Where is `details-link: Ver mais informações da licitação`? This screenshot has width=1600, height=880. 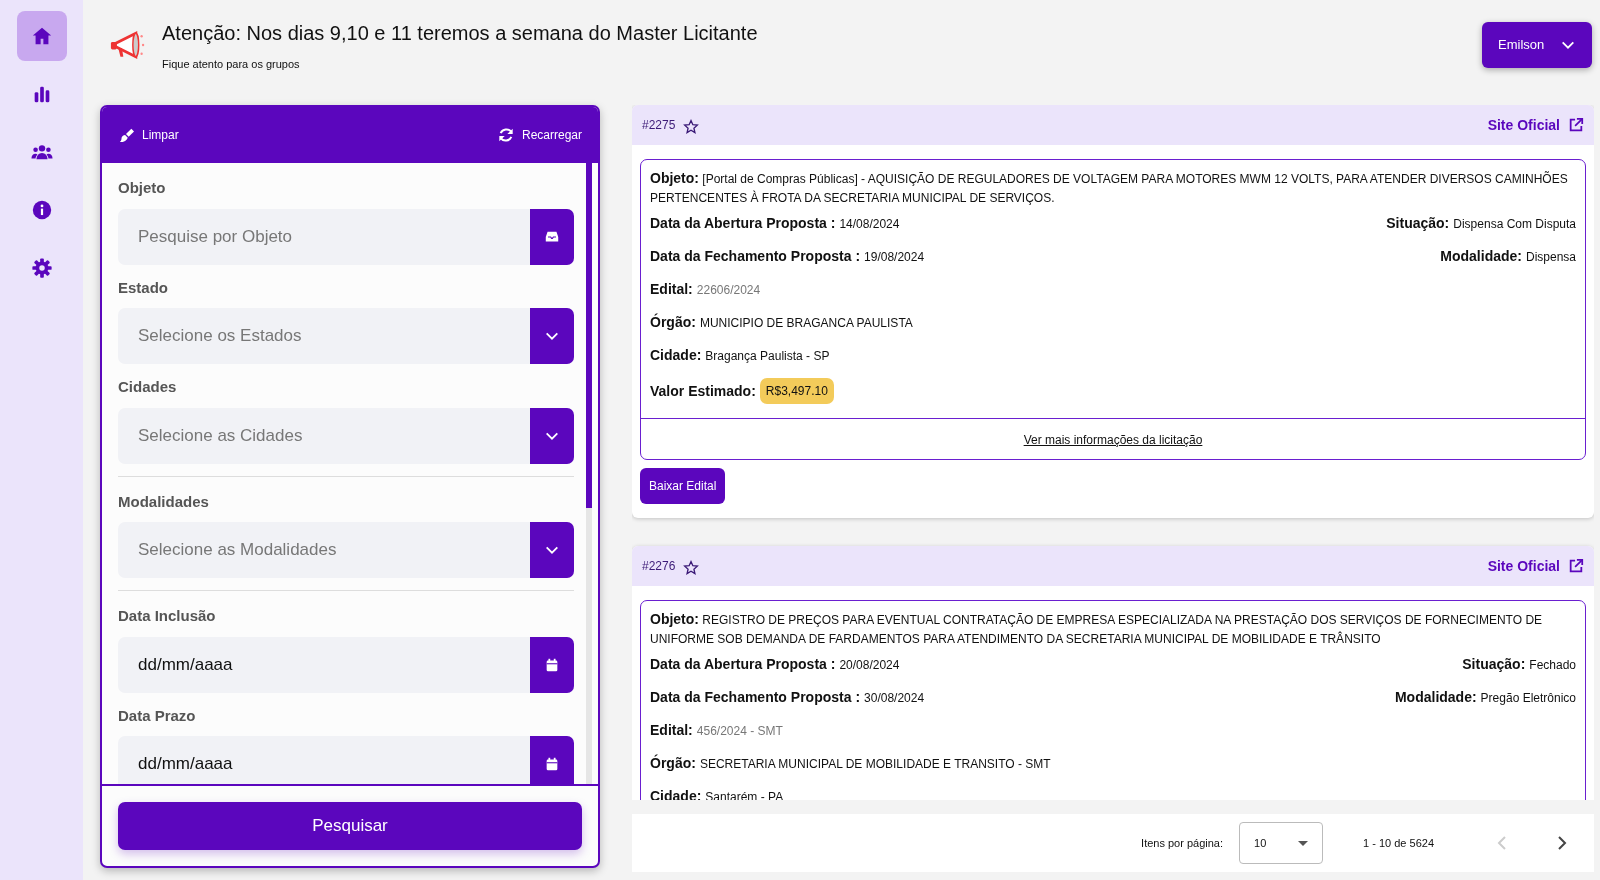
details-link: Ver mais informações da licitação is located at coordinates (1113, 440).